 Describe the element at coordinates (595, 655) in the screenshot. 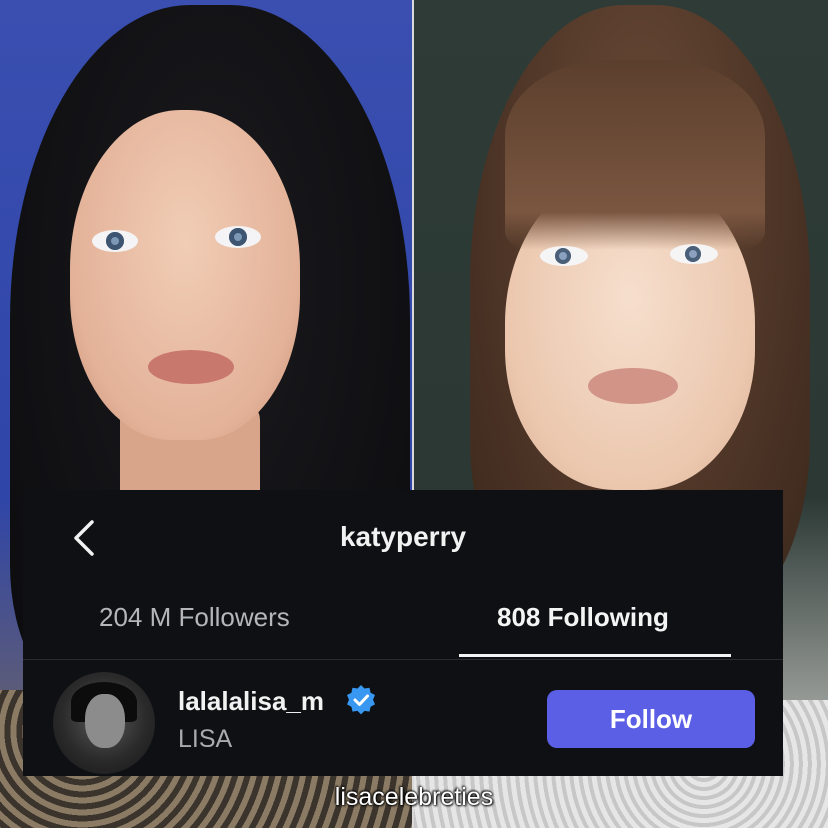

I see `active-tab-indicator` at that location.